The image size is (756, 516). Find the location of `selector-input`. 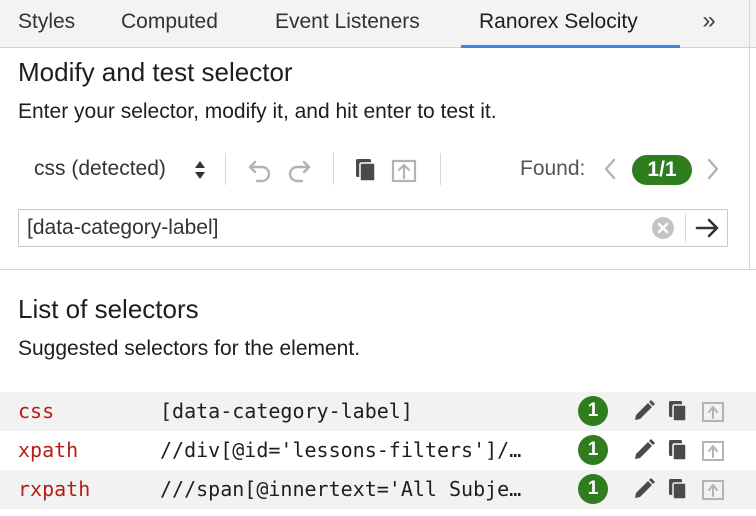

selector-input is located at coordinates (334, 228).